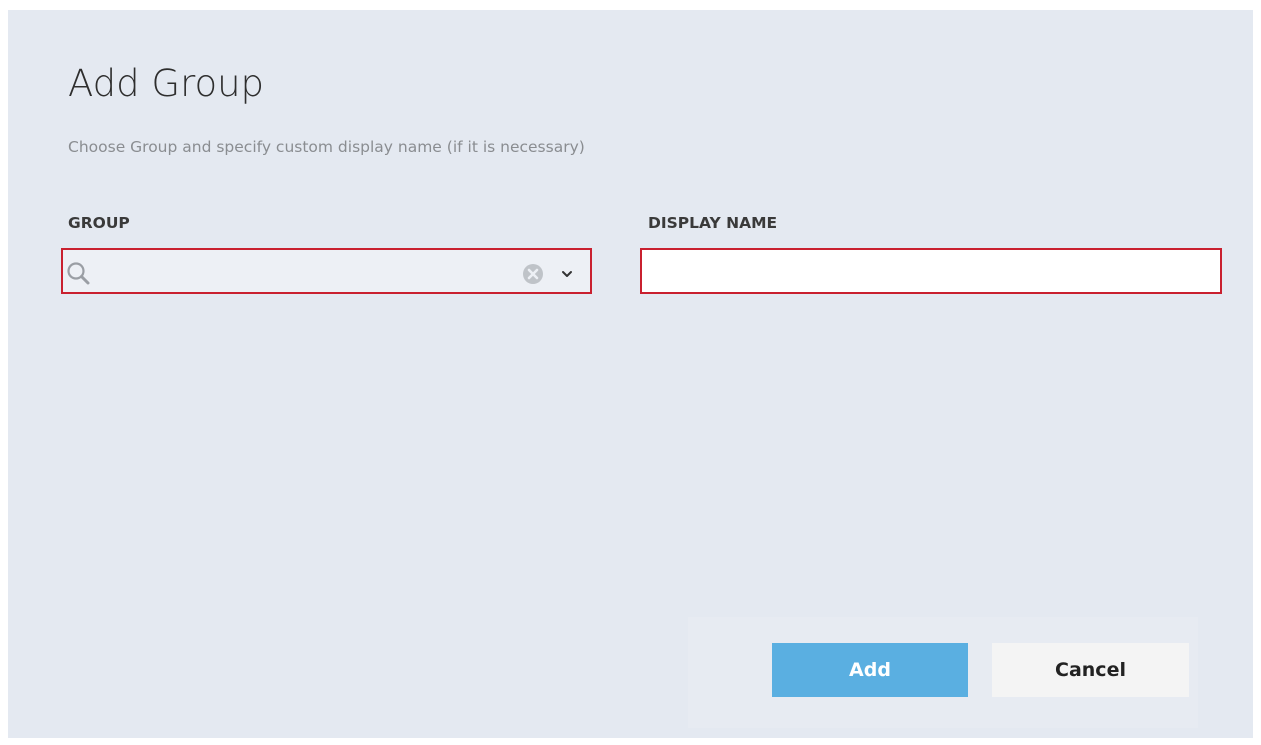  Describe the element at coordinates (309, 272) in the screenshot. I see `group-search-input` at that location.